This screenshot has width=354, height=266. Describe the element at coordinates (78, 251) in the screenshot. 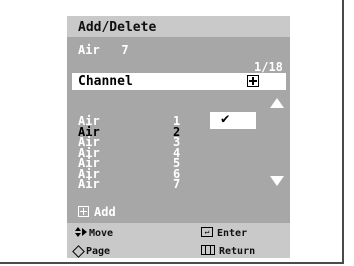

I see `diamond-icon` at that location.